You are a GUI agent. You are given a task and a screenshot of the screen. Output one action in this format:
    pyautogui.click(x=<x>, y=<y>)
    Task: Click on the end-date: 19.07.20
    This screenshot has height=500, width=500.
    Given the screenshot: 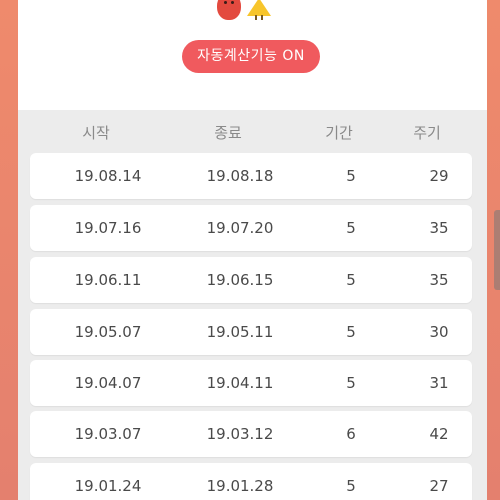 What is the action you would take?
    pyautogui.click(x=240, y=228)
    